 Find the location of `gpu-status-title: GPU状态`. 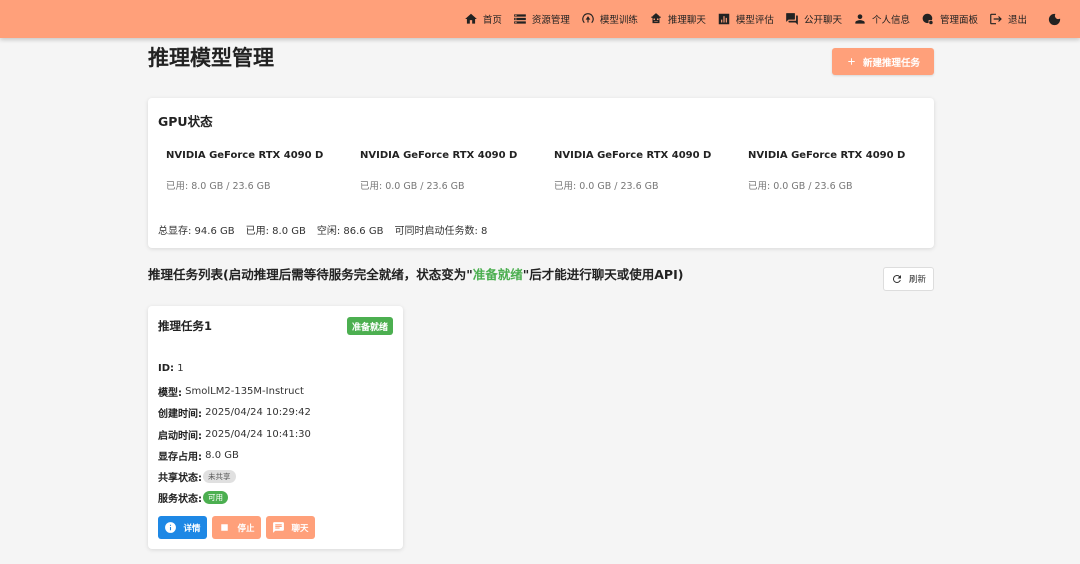

gpu-status-title: GPU状态 is located at coordinates (185, 121).